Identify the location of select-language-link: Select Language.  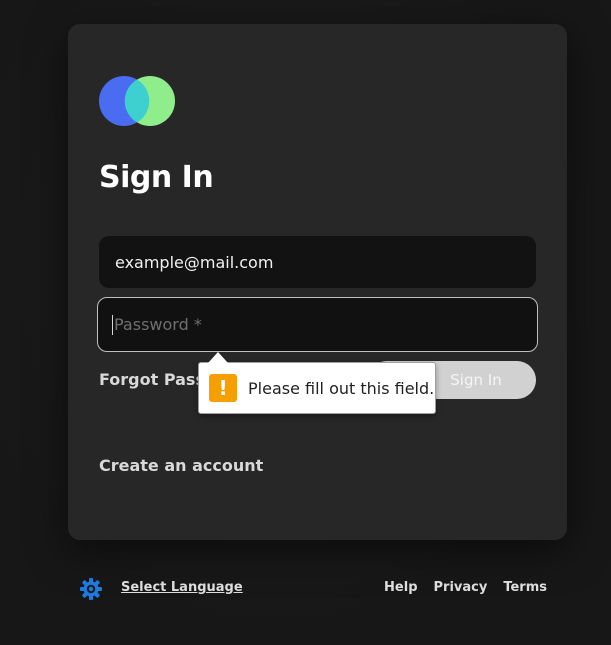
(182, 587).